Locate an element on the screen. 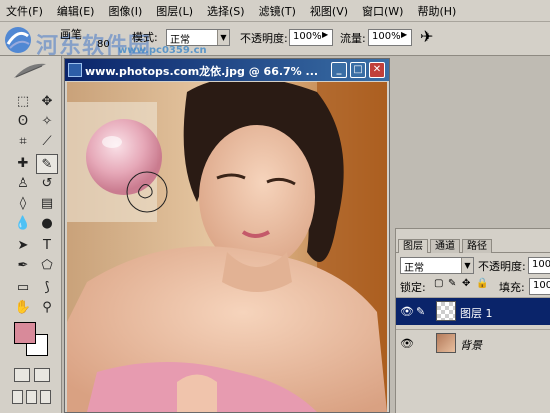 This screenshot has height=413, width=550. blur-icon: 💧 is located at coordinates (23, 224).